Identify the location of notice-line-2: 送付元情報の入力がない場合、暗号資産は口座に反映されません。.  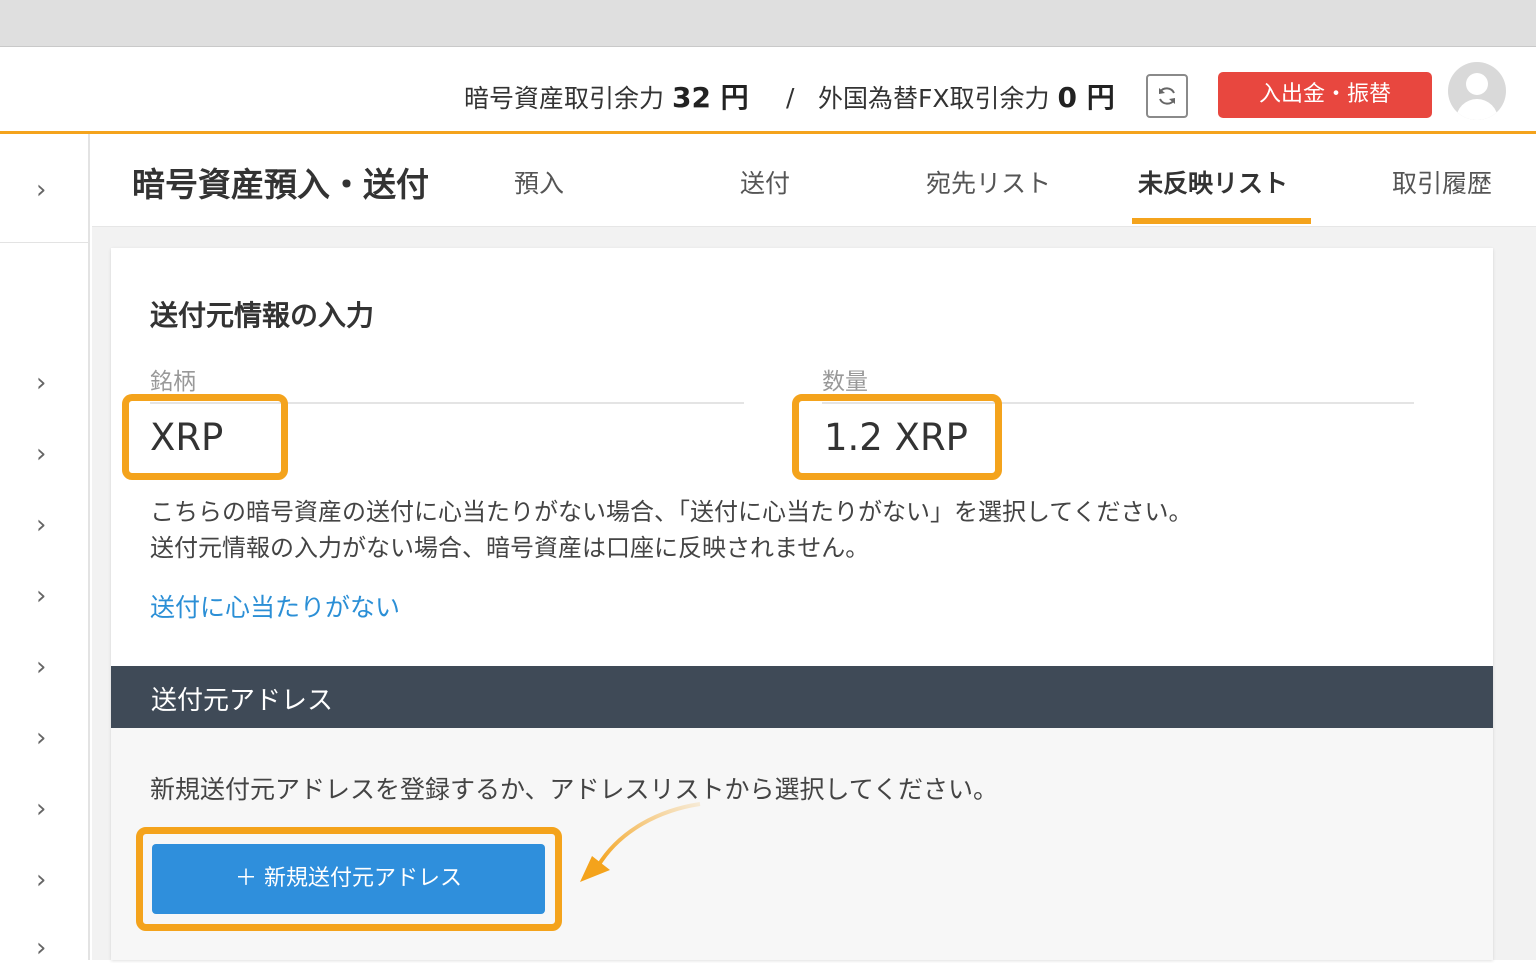
(510, 548).